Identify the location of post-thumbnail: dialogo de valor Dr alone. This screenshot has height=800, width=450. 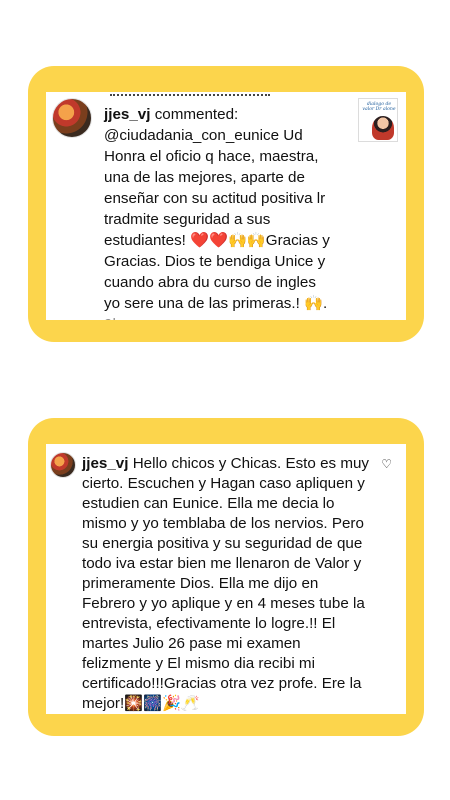
(378, 120).